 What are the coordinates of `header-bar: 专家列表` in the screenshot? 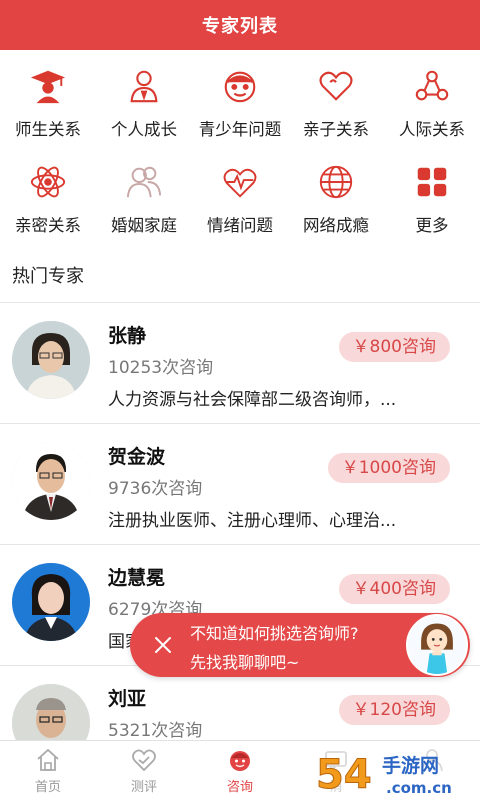 It's located at (240, 25).